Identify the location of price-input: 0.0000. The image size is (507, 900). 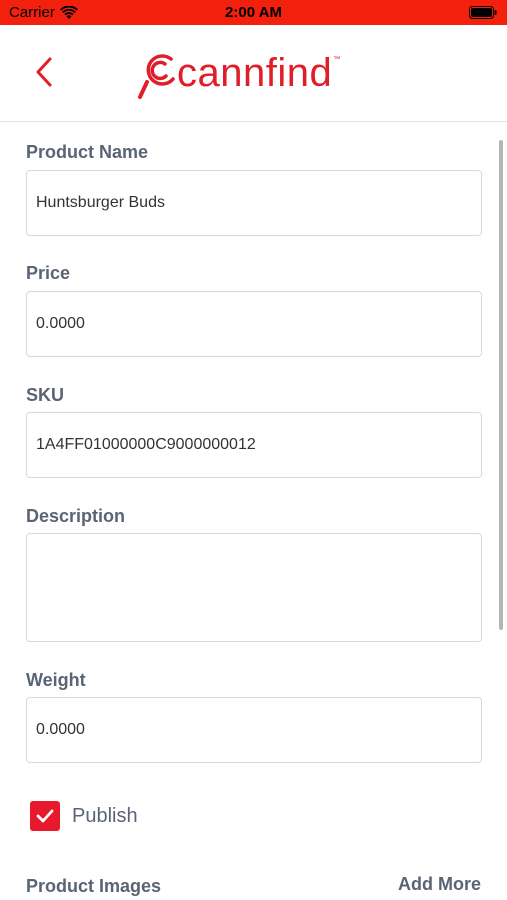
(254, 324).